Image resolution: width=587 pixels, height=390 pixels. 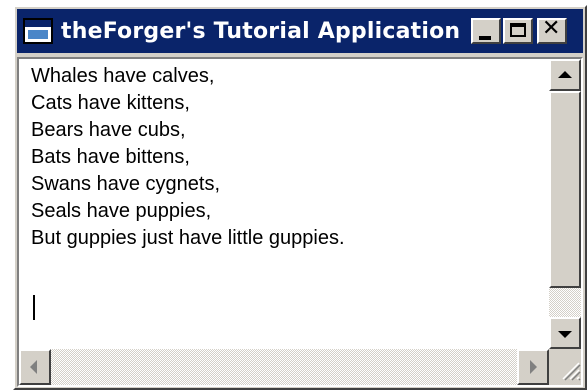 I want to click on minimize-button, so click(x=486, y=31).